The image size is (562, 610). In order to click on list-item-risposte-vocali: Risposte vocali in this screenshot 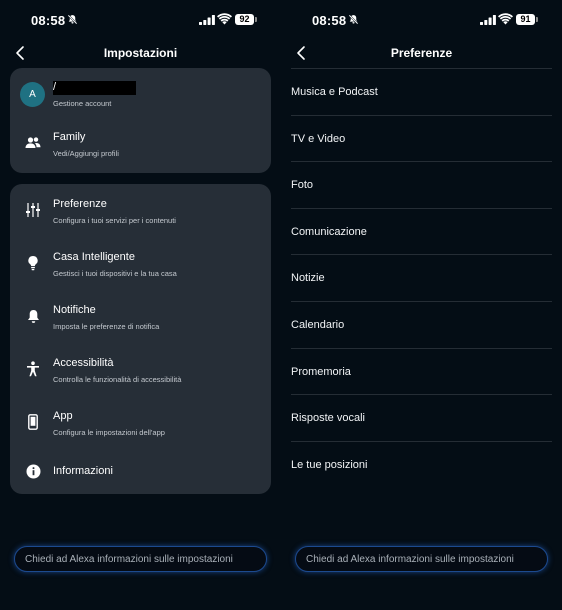, I will do `click(421, 417)`.